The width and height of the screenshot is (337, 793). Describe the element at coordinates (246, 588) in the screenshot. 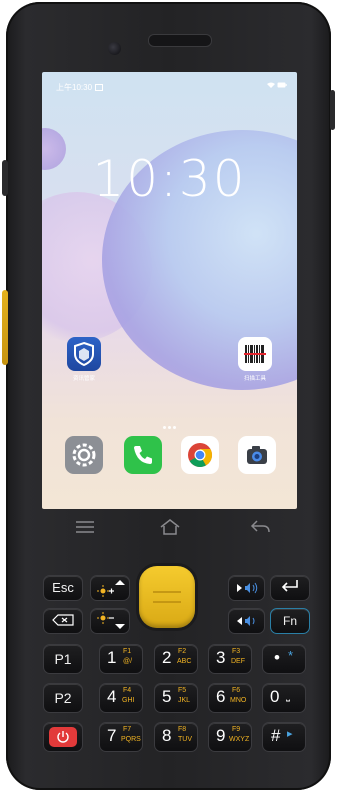

I see `volume-up-key` at that location.